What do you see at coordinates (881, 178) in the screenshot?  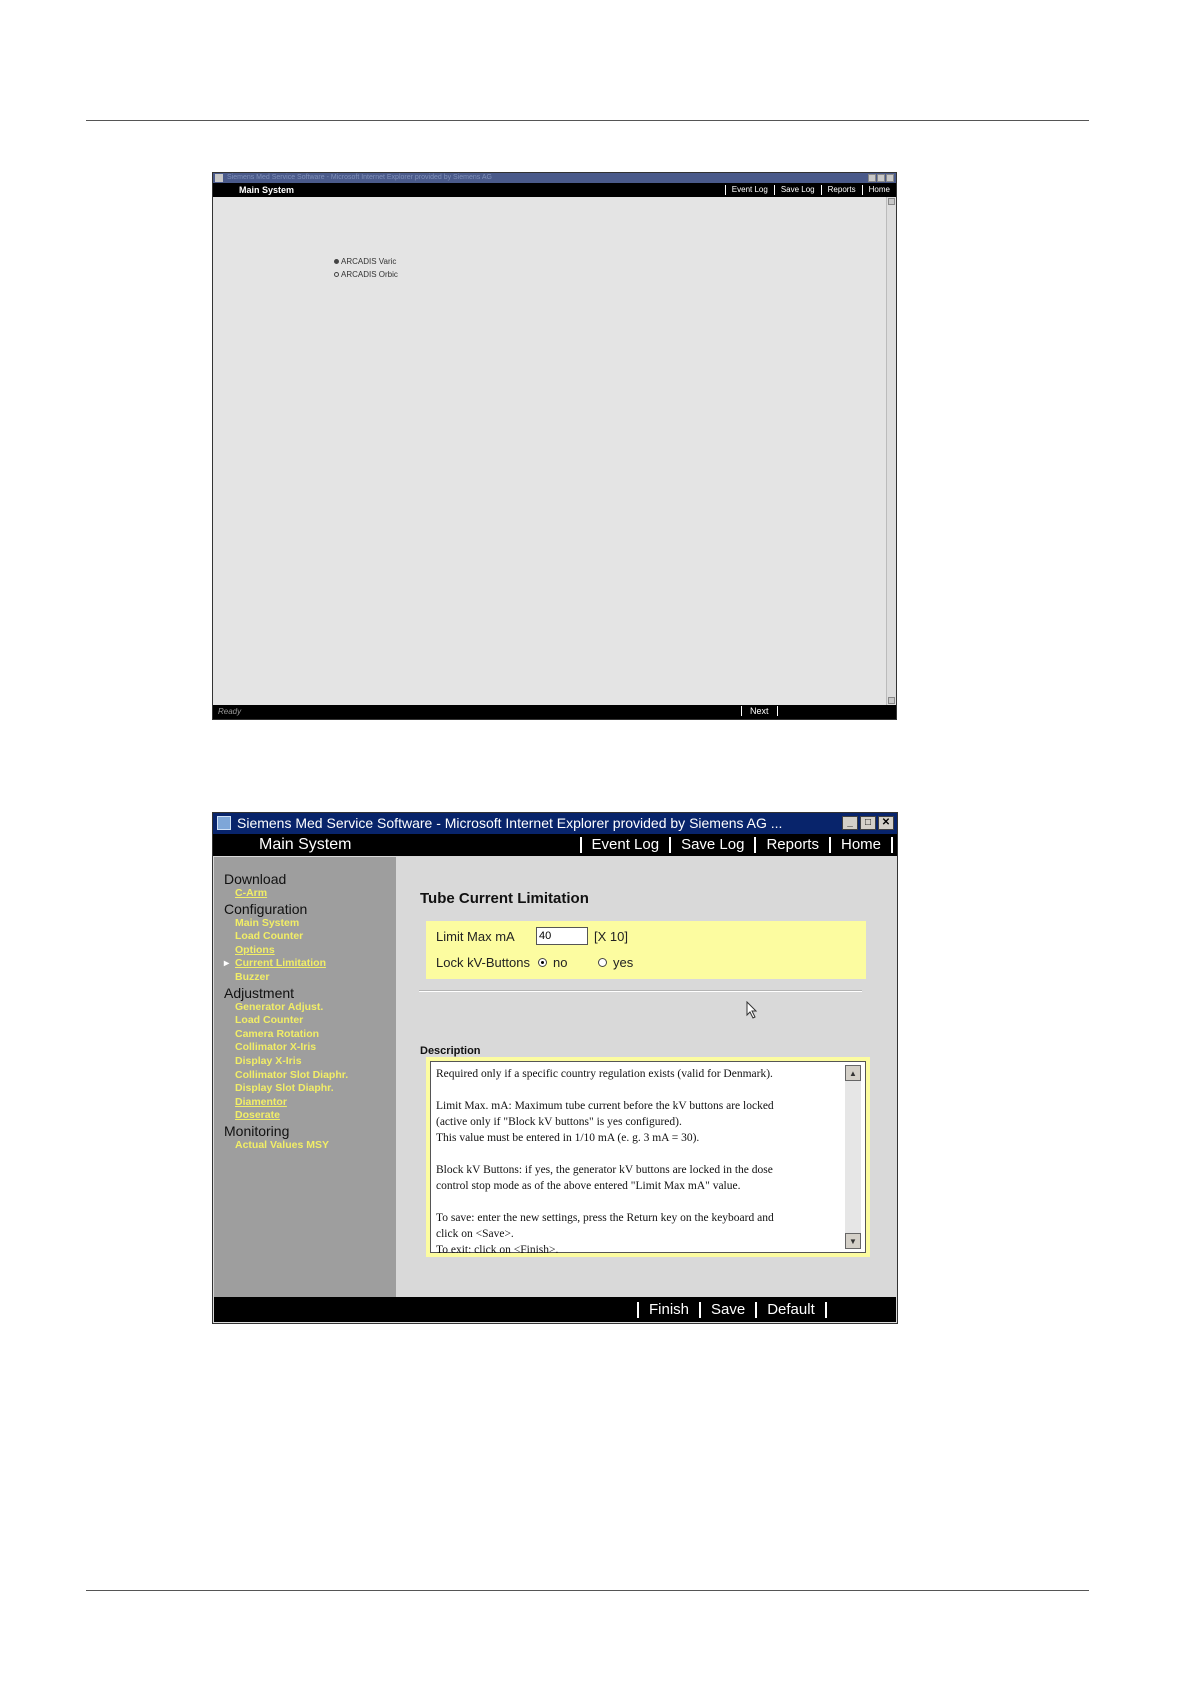 I see `maximize-icon` at bounding box center [881, 178].